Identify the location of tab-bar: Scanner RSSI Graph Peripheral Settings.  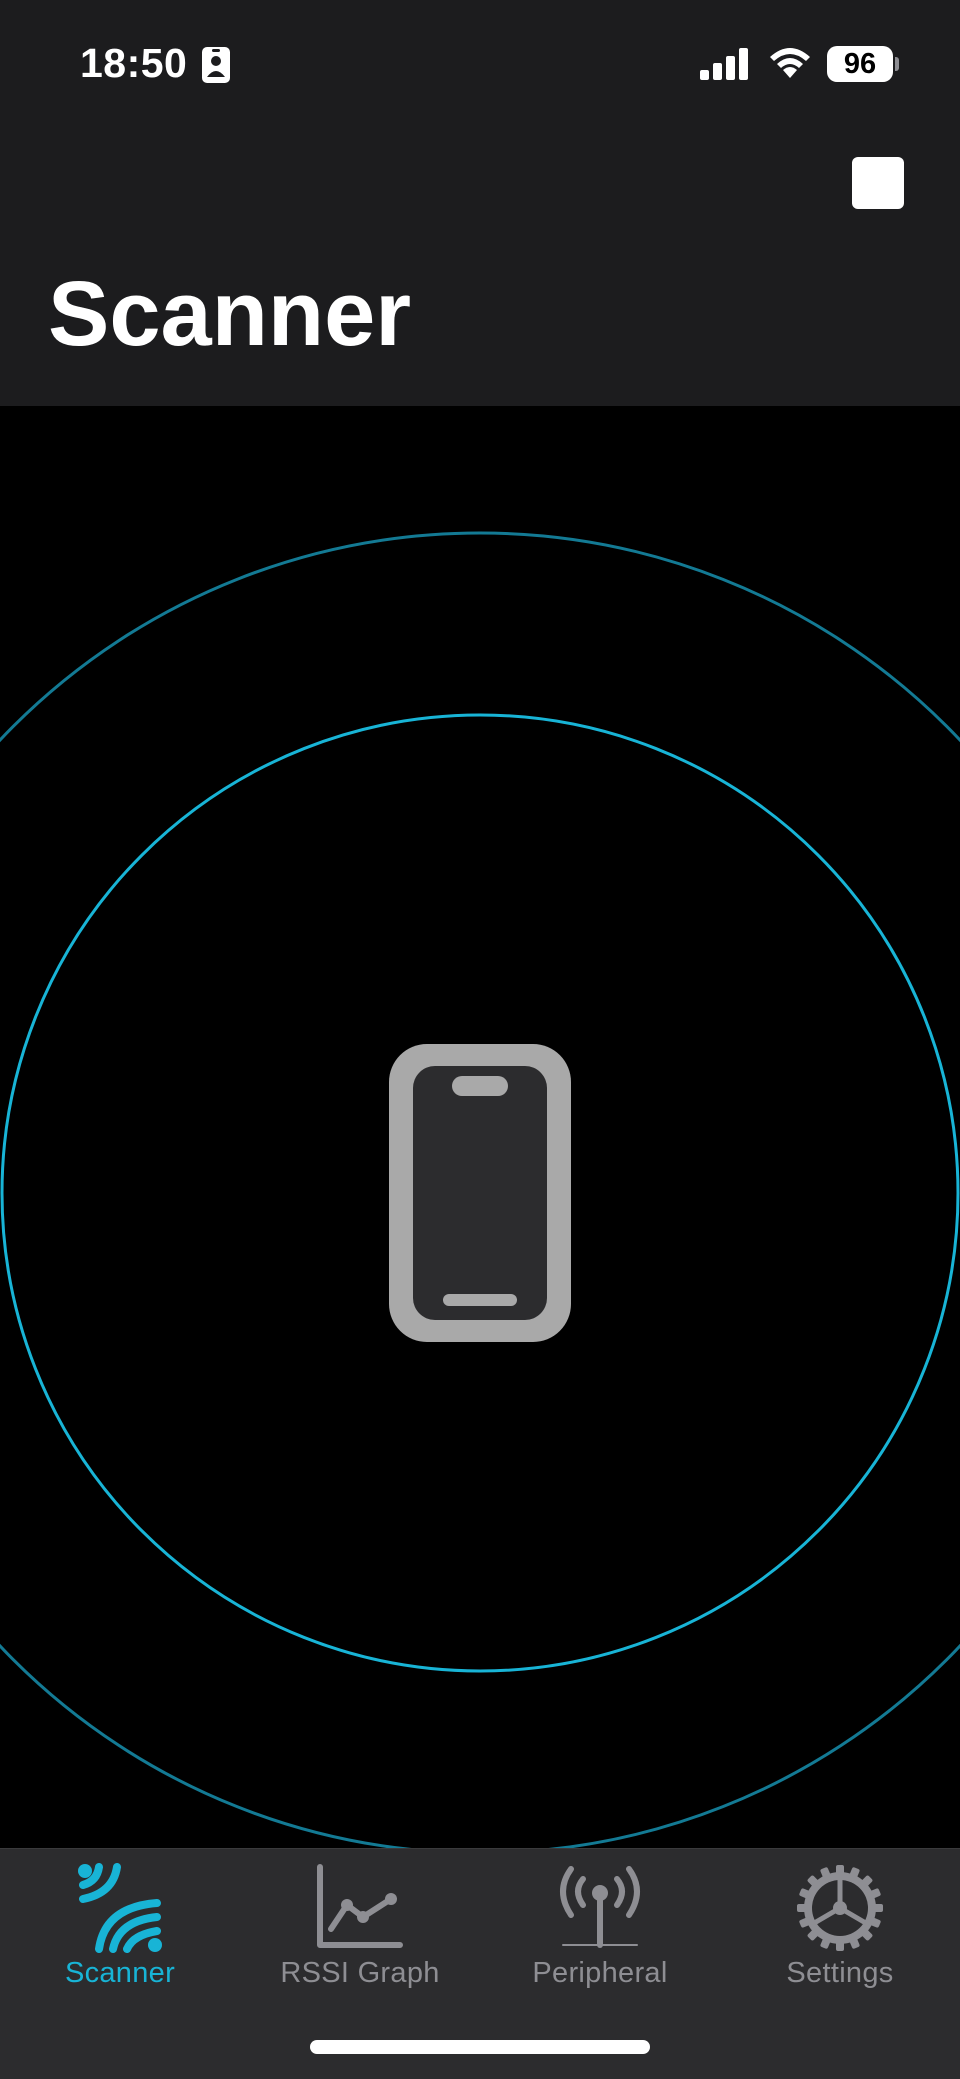
(480, 1963).